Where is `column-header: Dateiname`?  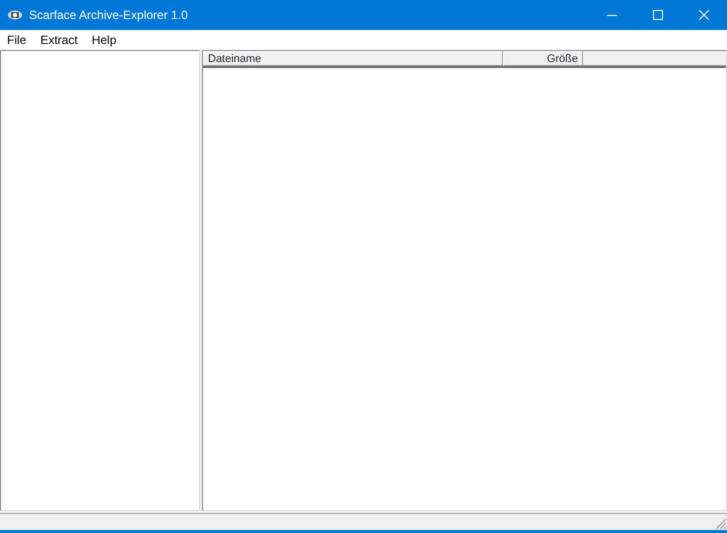 column-header: Dateiname is located at coordinates (353, 58).